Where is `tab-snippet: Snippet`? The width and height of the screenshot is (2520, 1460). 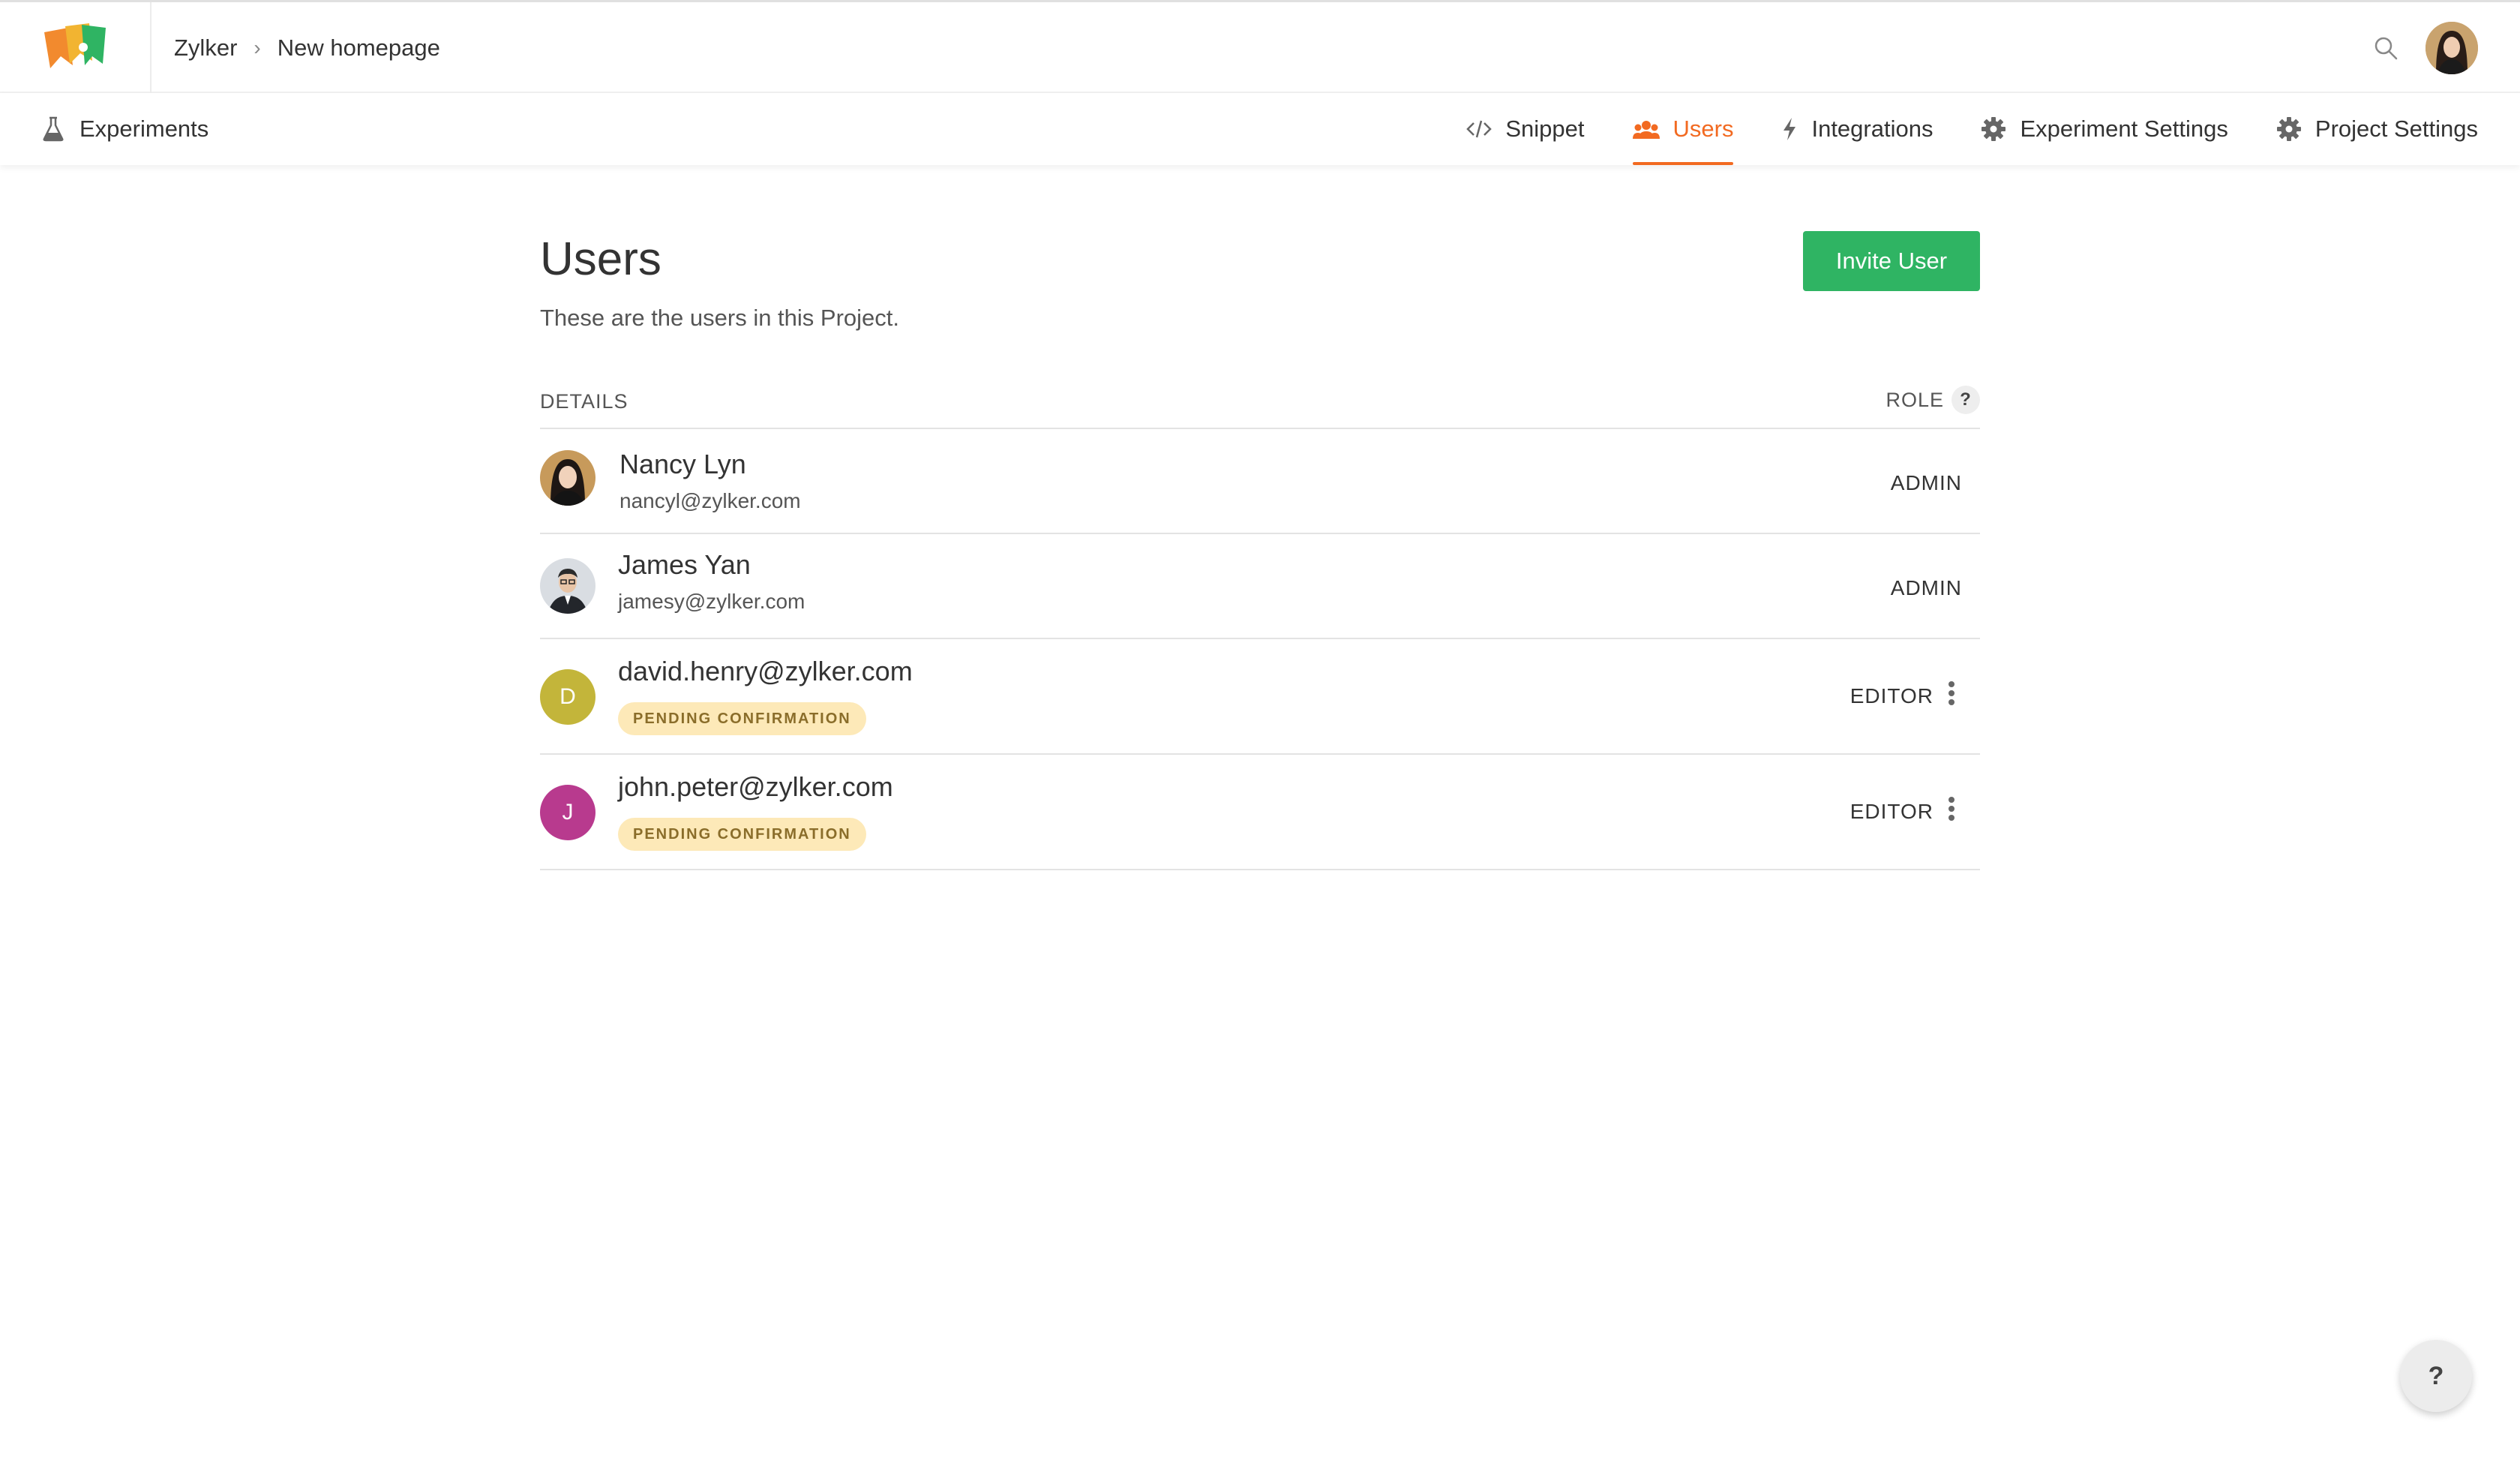 tab-snippet: Snippet is located at coordinates (1525, 129).